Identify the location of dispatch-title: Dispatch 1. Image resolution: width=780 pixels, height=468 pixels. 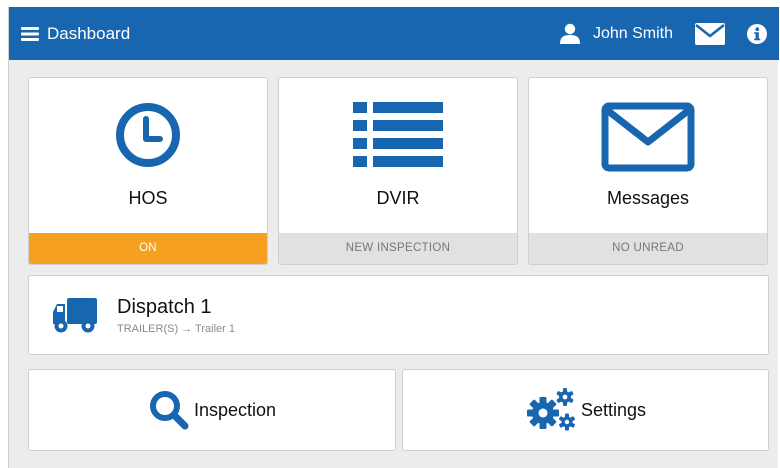
(164, 307).